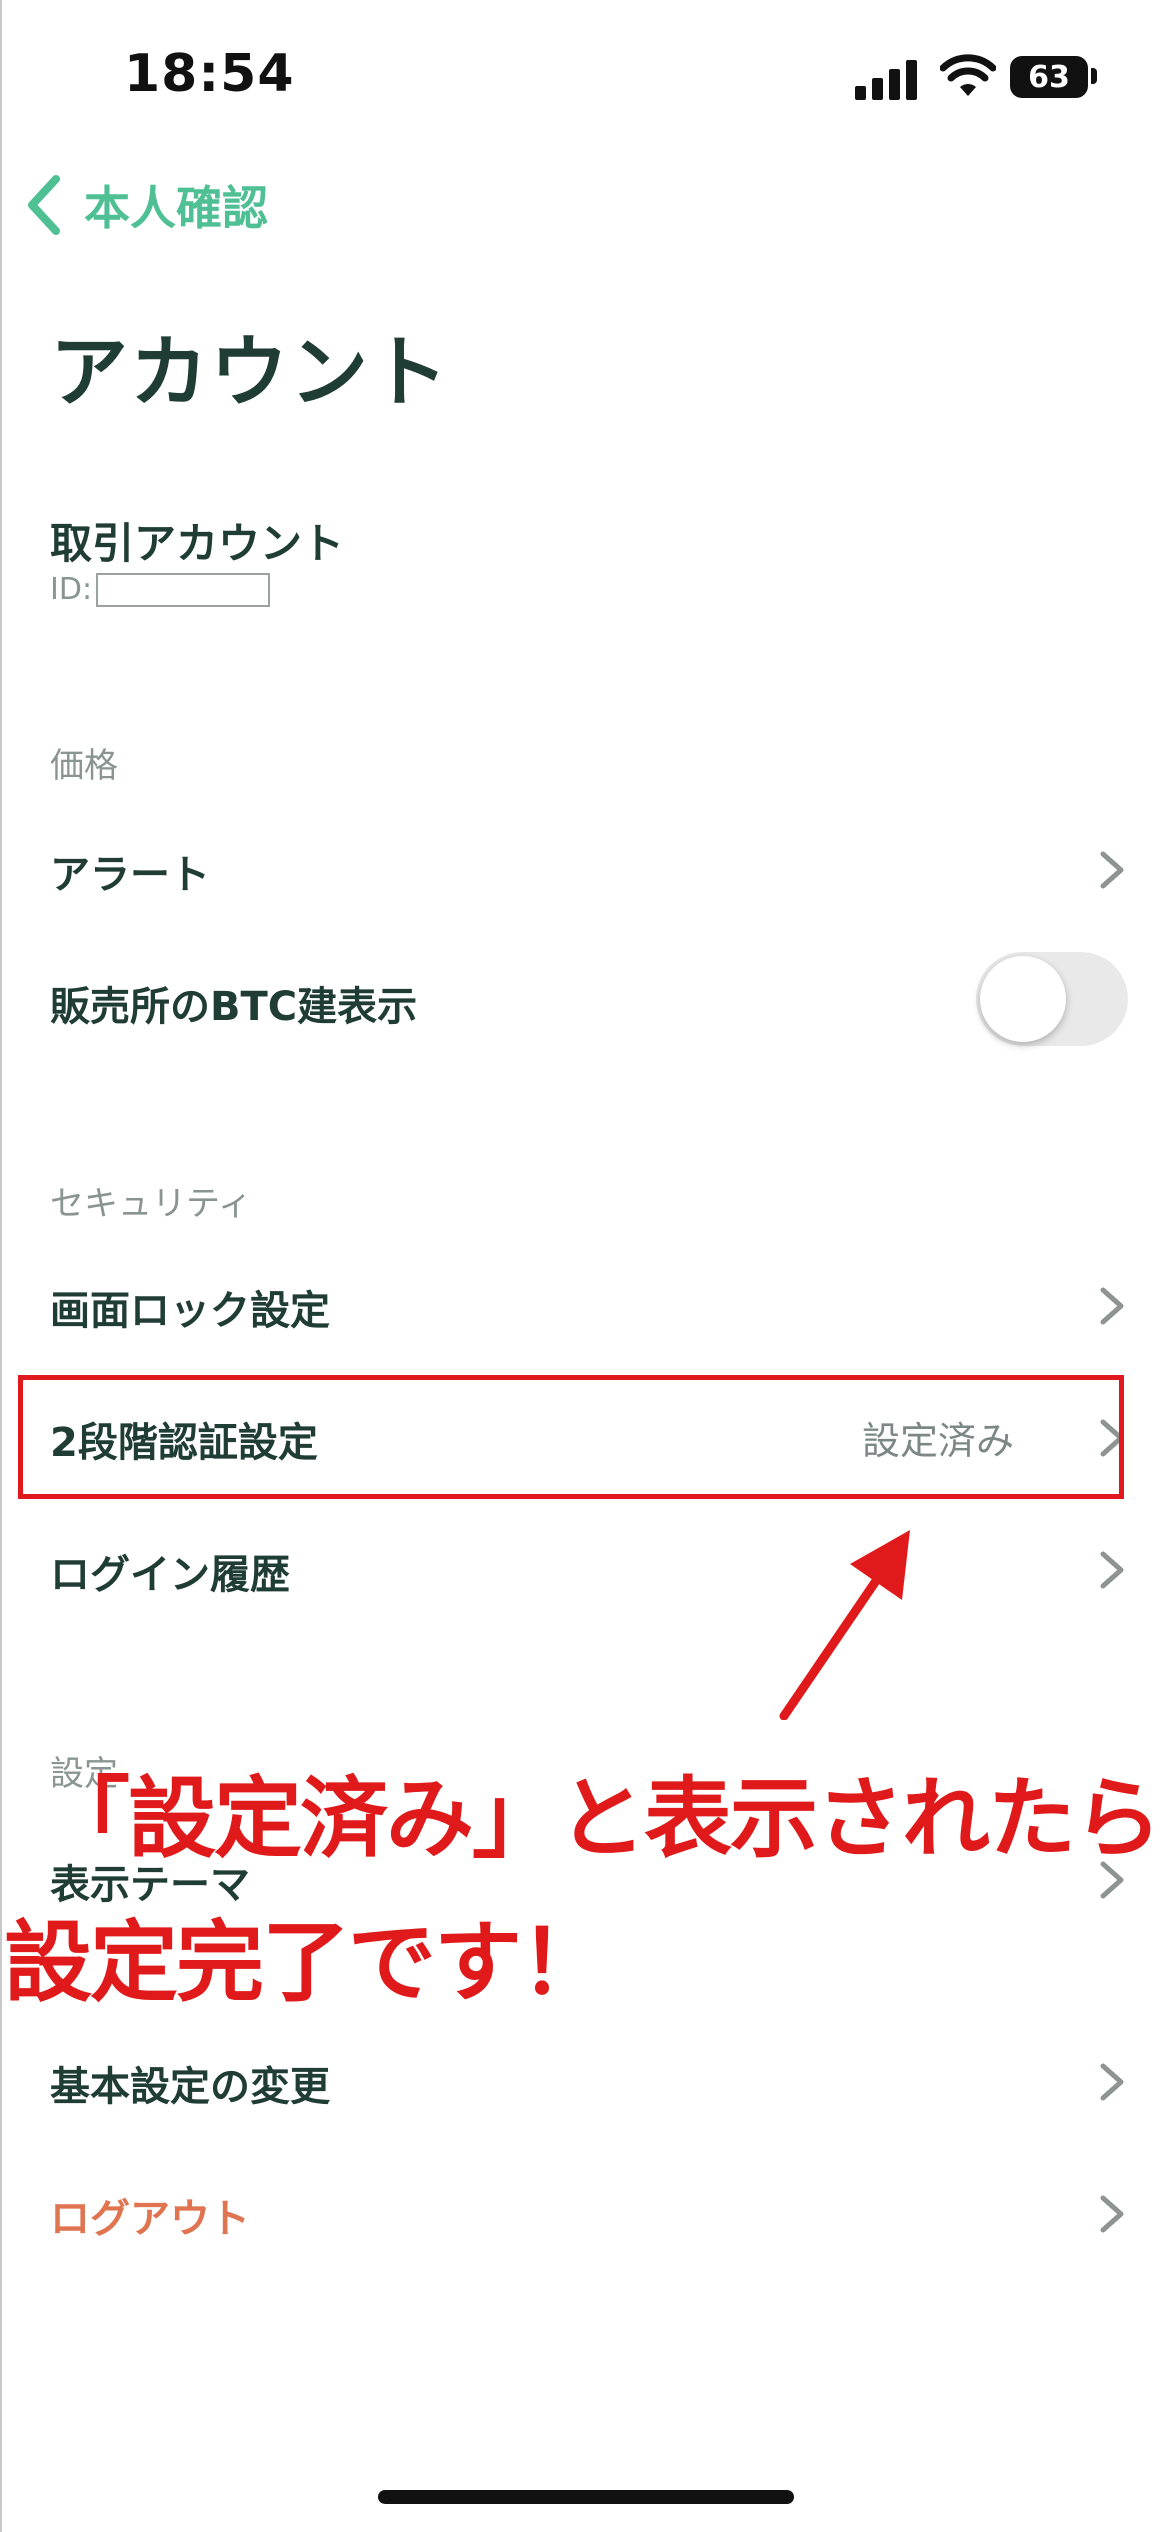 Image resolution: width=1171 pixels, height=2532 pixels. What do you see at coordinates (968, 75) in the screenshot?
I see `wifi-icon` at bounding box center [968, 75].